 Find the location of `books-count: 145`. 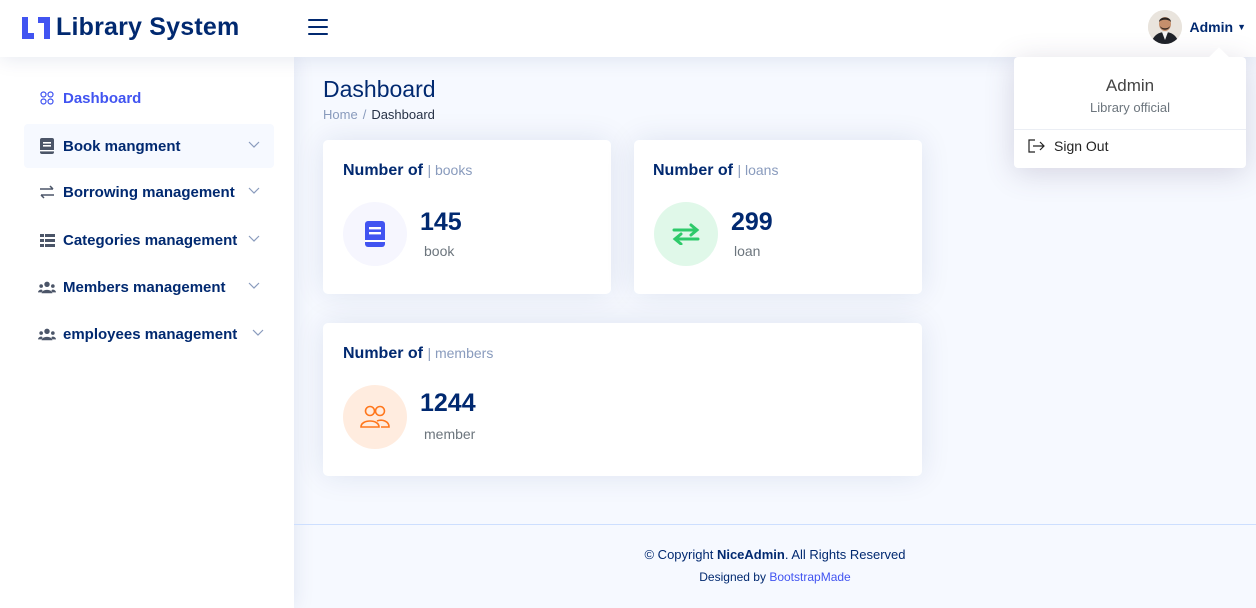

books-count: 145 is located at coordinates (441, 222).